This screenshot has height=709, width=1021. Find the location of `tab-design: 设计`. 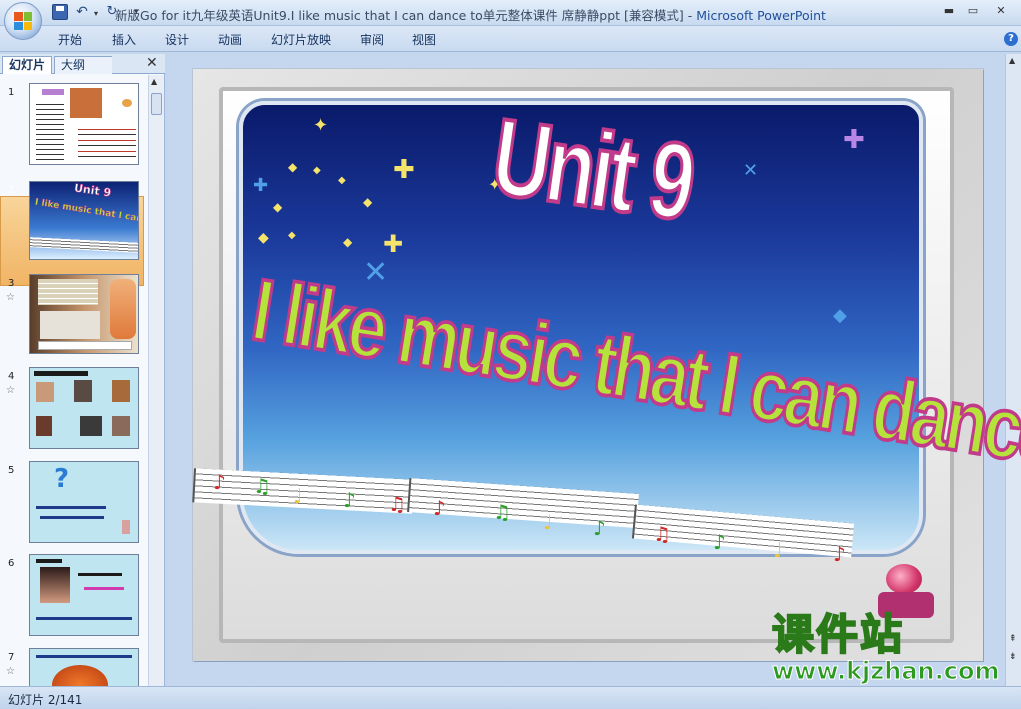

tab-design: 设计 is located at coordinates (177, 39).